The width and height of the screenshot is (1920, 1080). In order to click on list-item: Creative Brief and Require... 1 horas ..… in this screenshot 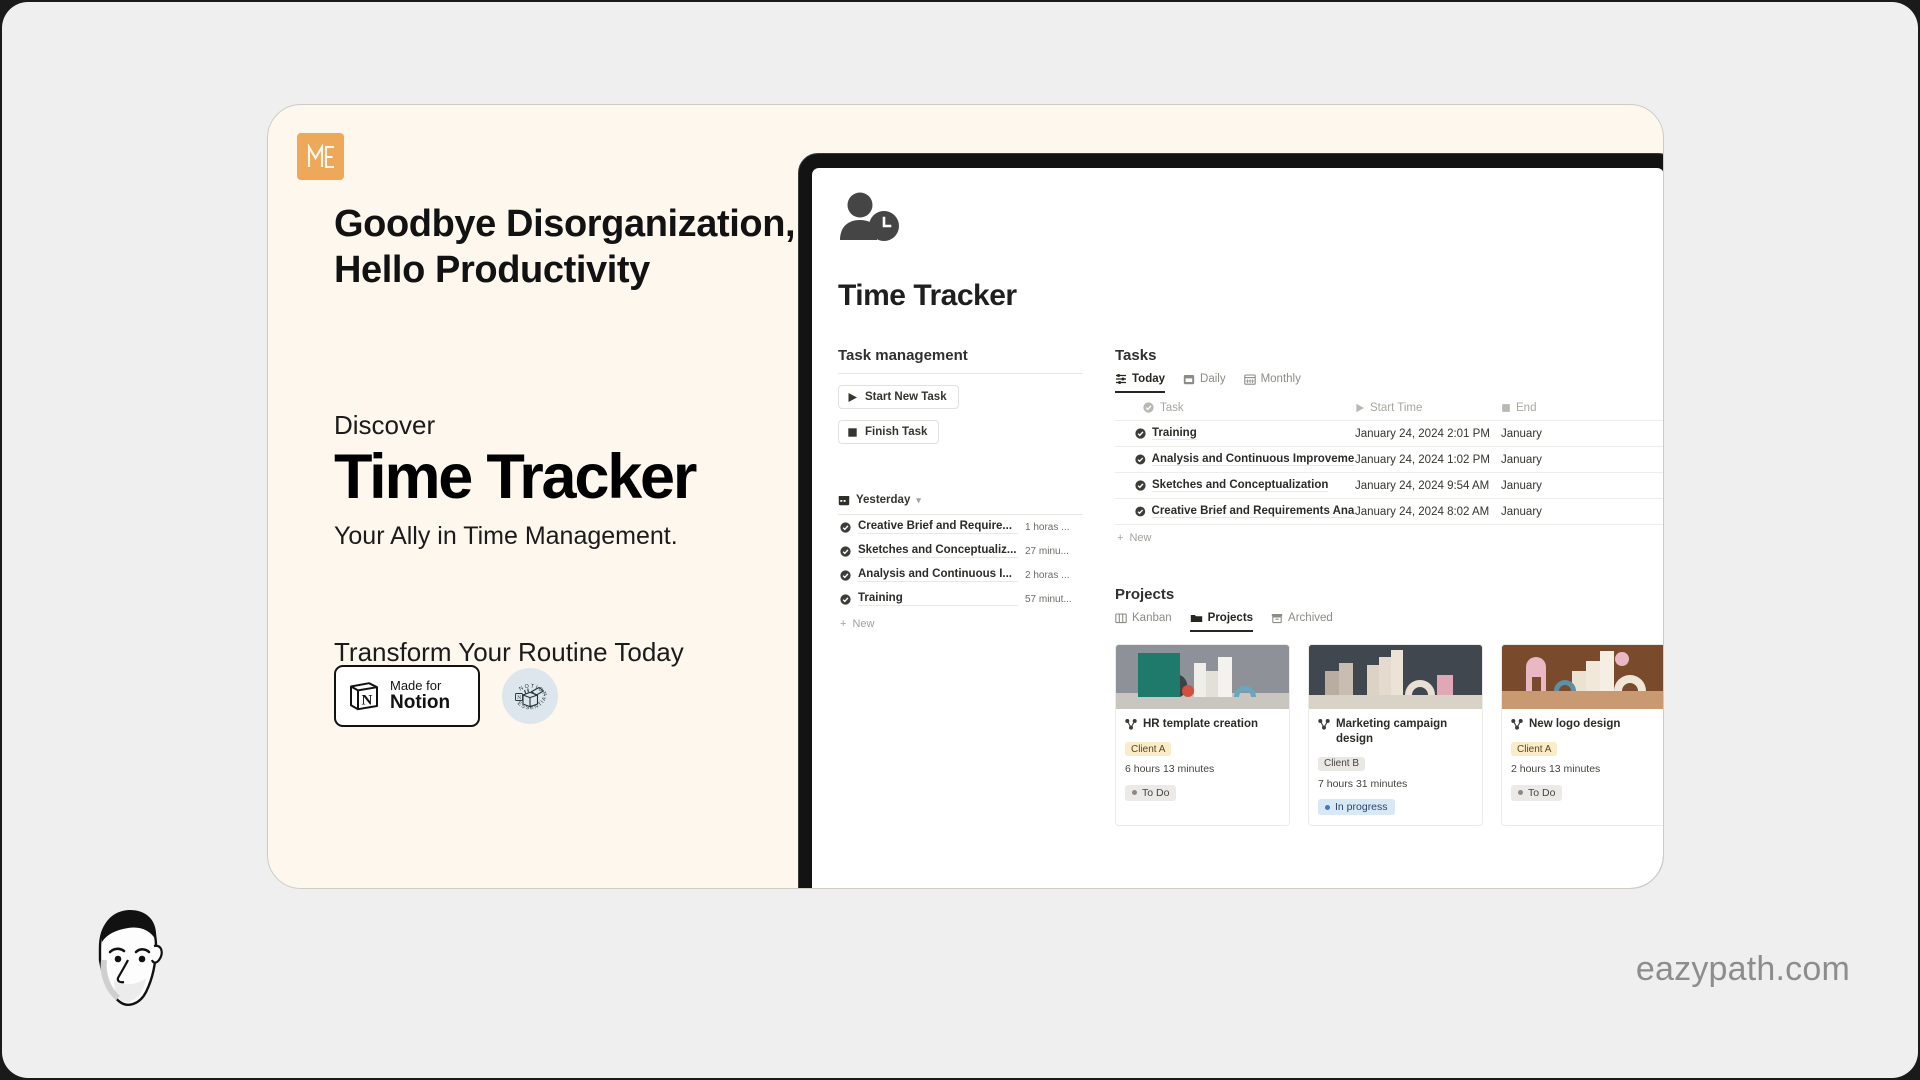, I will do `click(960, 527)`.